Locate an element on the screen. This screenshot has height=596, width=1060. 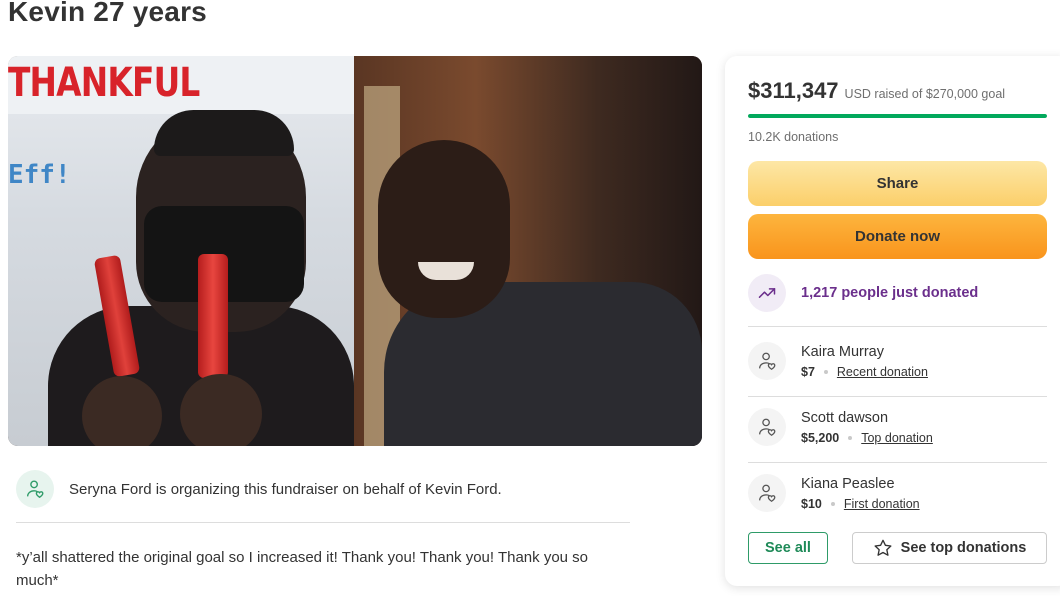
progress-bar-fill is located at coordinates (897, 116).